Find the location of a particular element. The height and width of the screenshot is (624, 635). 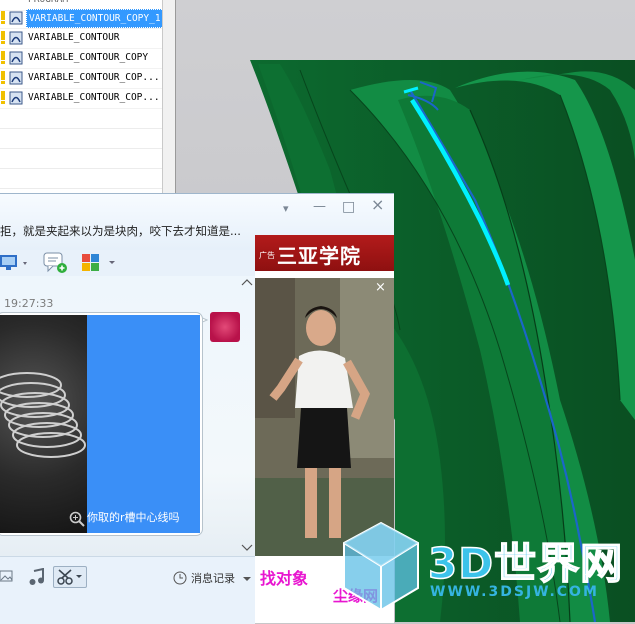

chevron-down-icon is located at coordinates (247, 579).